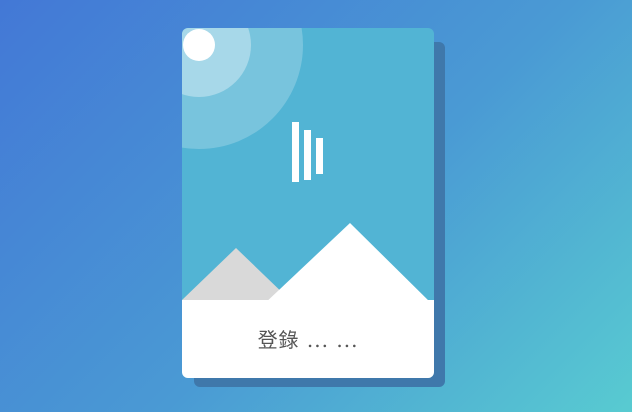 The width and height of the screenshot is (632, 412). I want to click on bars-logo-icon, so click(307, 152).